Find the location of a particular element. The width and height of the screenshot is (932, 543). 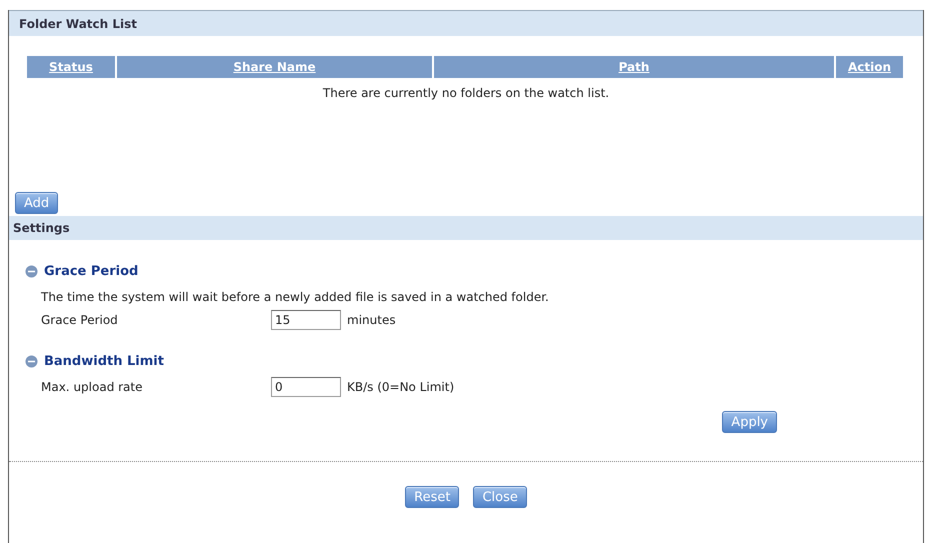

close-button: Close is located at coordinates (500, 497).